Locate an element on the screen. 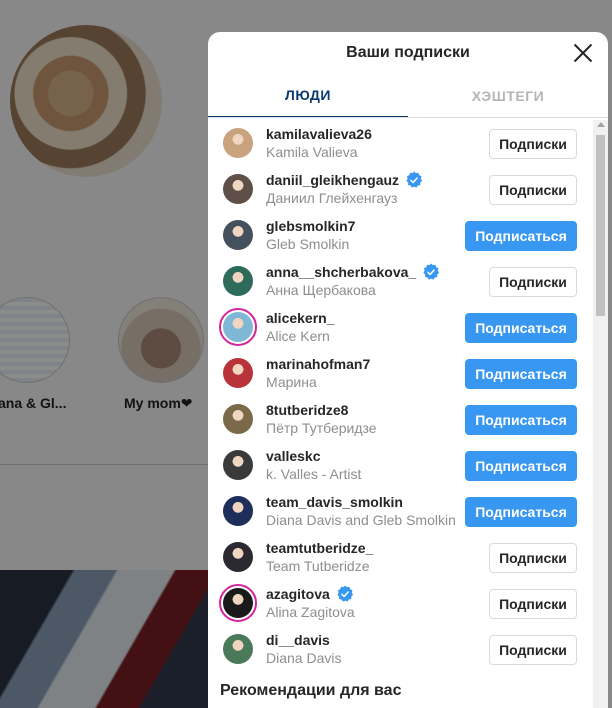  full-name: Даниил Глейхенгауз is located at coordinates (332, 198).